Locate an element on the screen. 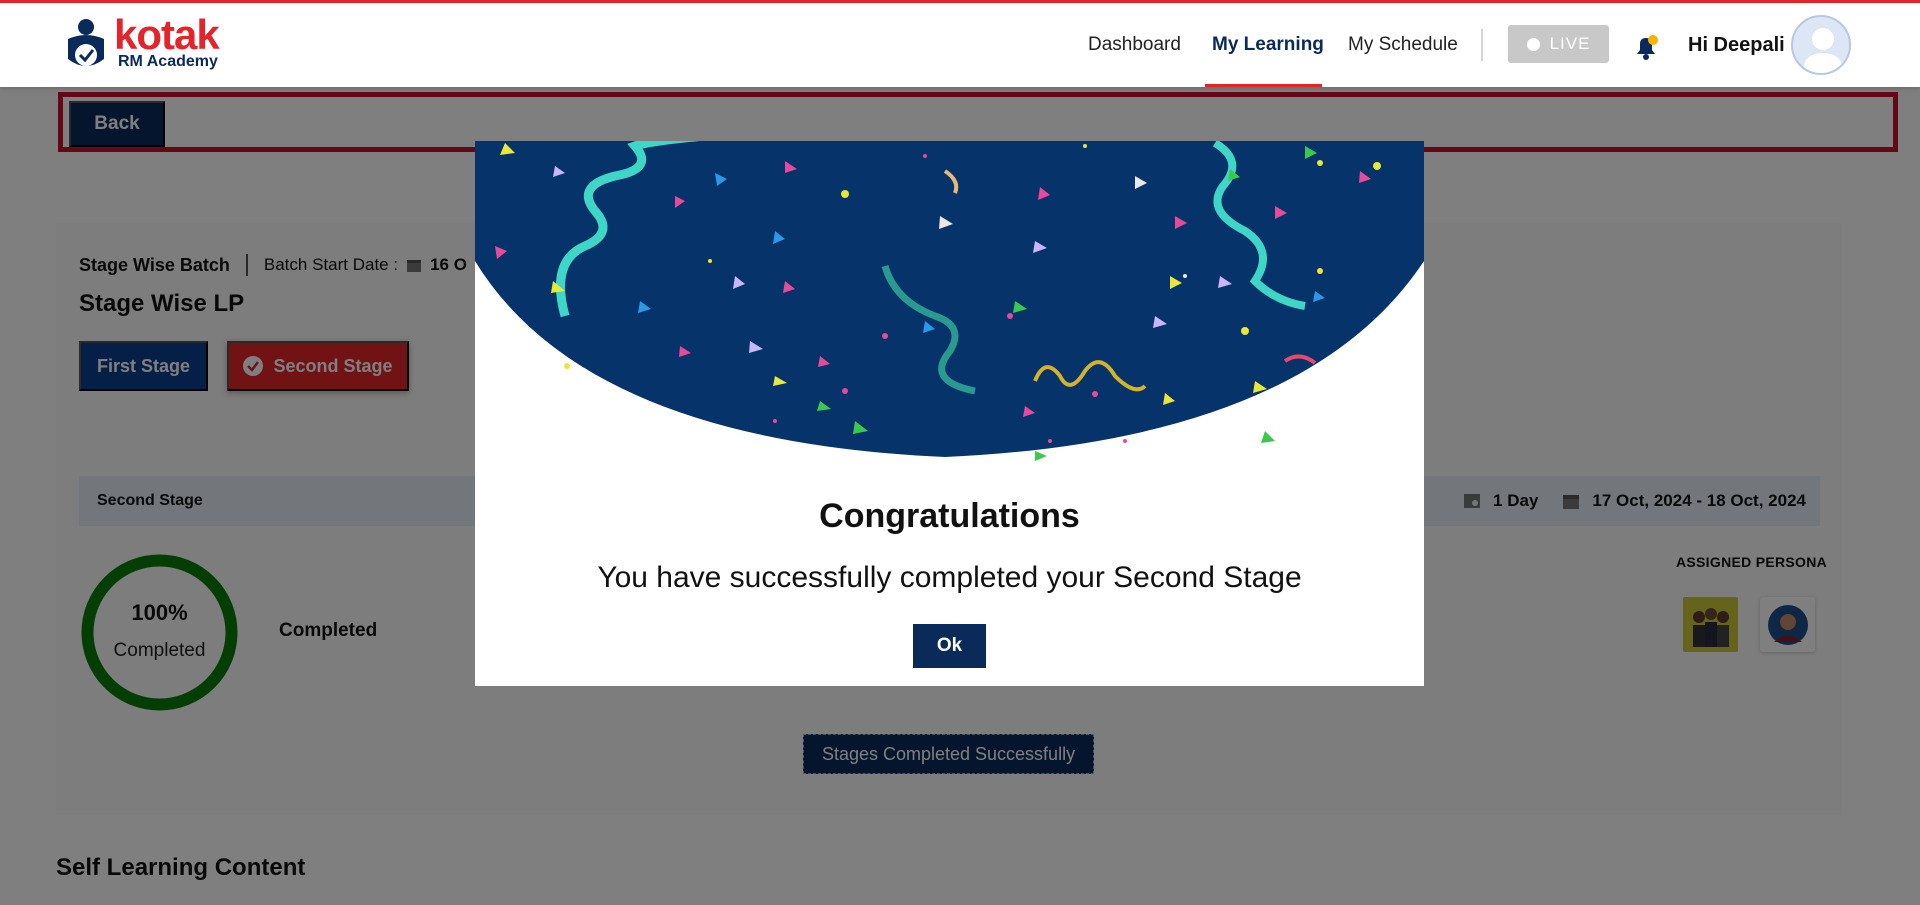 This screenshot has width=1920, height=905. live-button: LIVE is located at coordinates (1558, 44).